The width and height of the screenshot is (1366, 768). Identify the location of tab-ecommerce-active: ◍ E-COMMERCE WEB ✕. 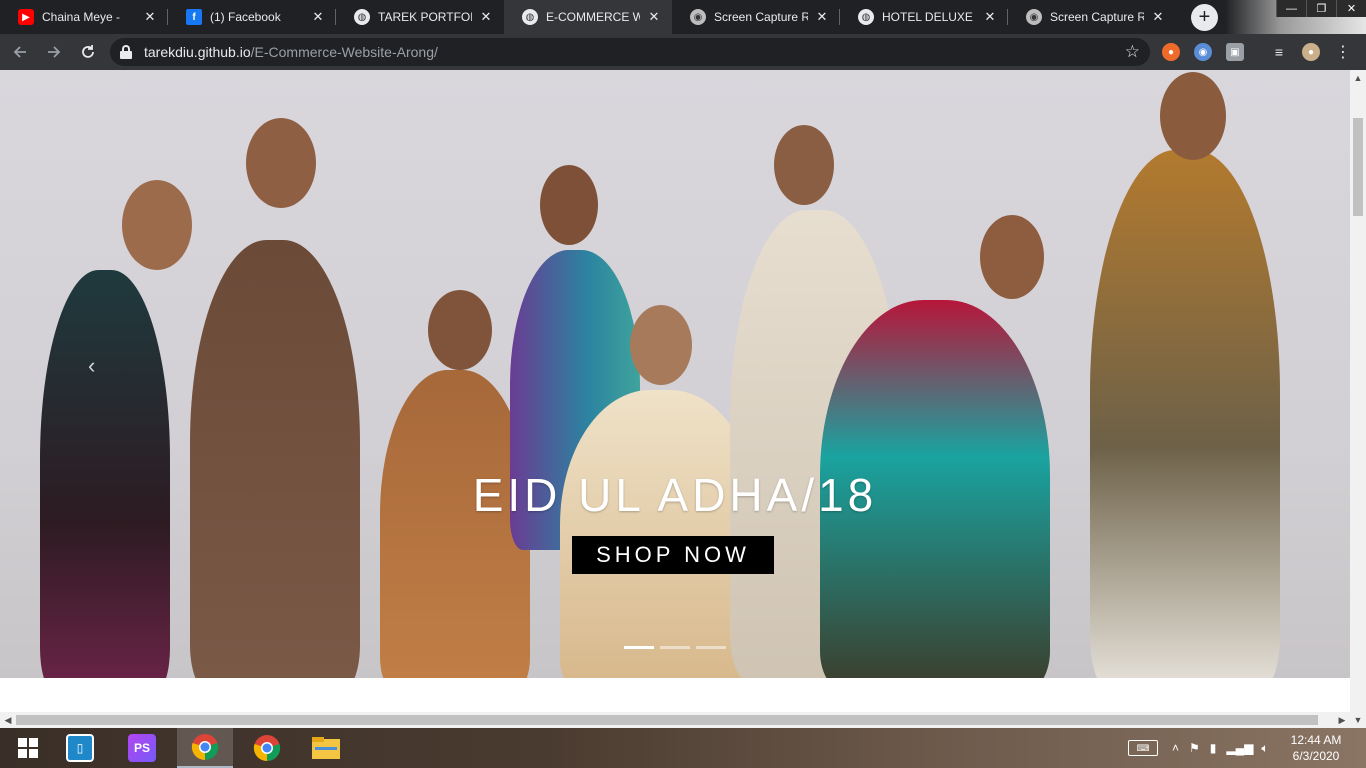
(588, 17).